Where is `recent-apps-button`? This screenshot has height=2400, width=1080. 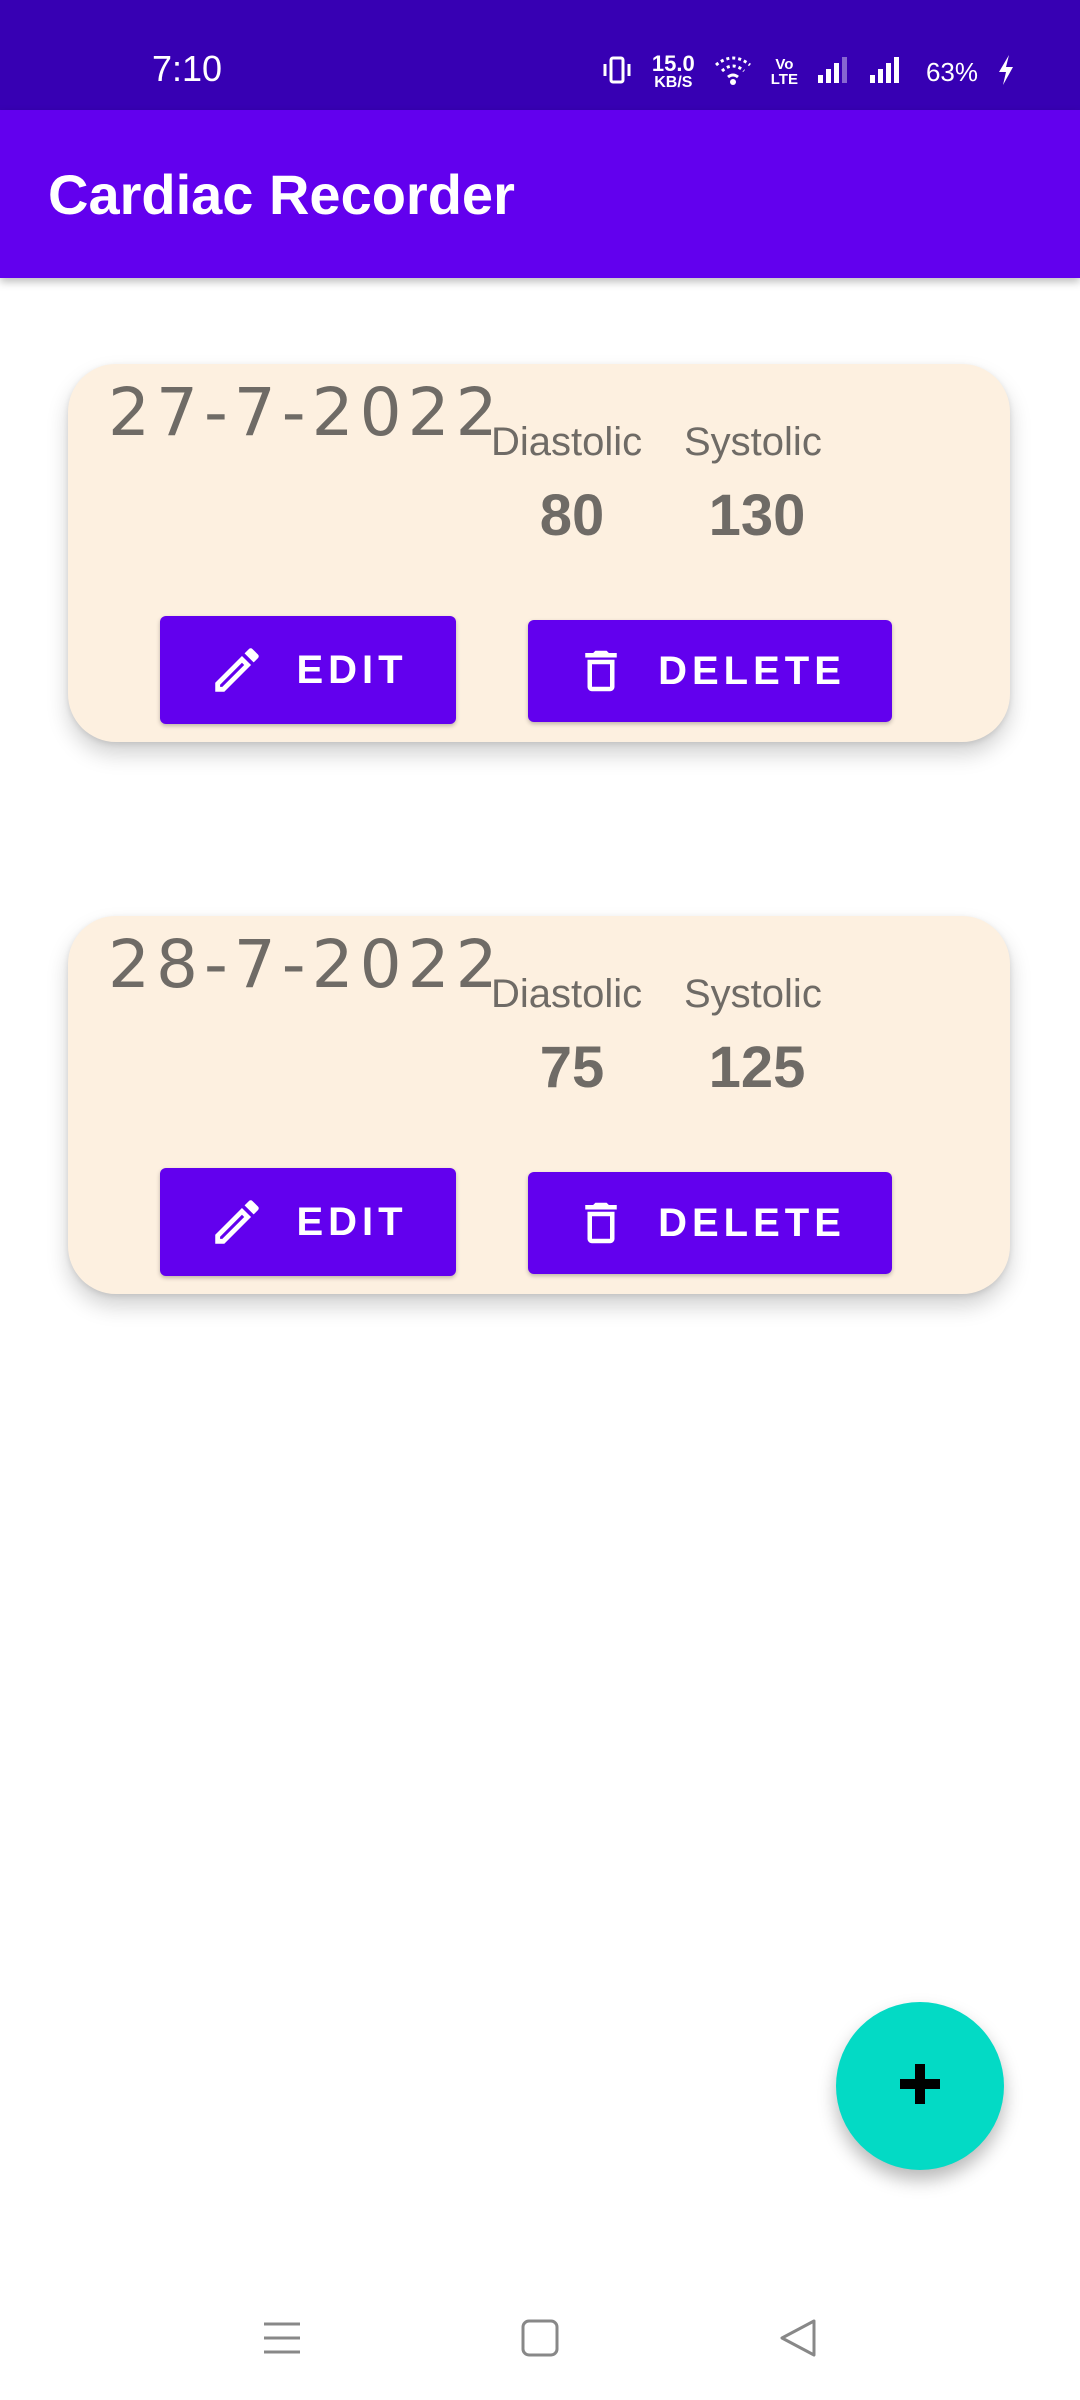
recent-apps-button is located at coordinates (282, 2340).